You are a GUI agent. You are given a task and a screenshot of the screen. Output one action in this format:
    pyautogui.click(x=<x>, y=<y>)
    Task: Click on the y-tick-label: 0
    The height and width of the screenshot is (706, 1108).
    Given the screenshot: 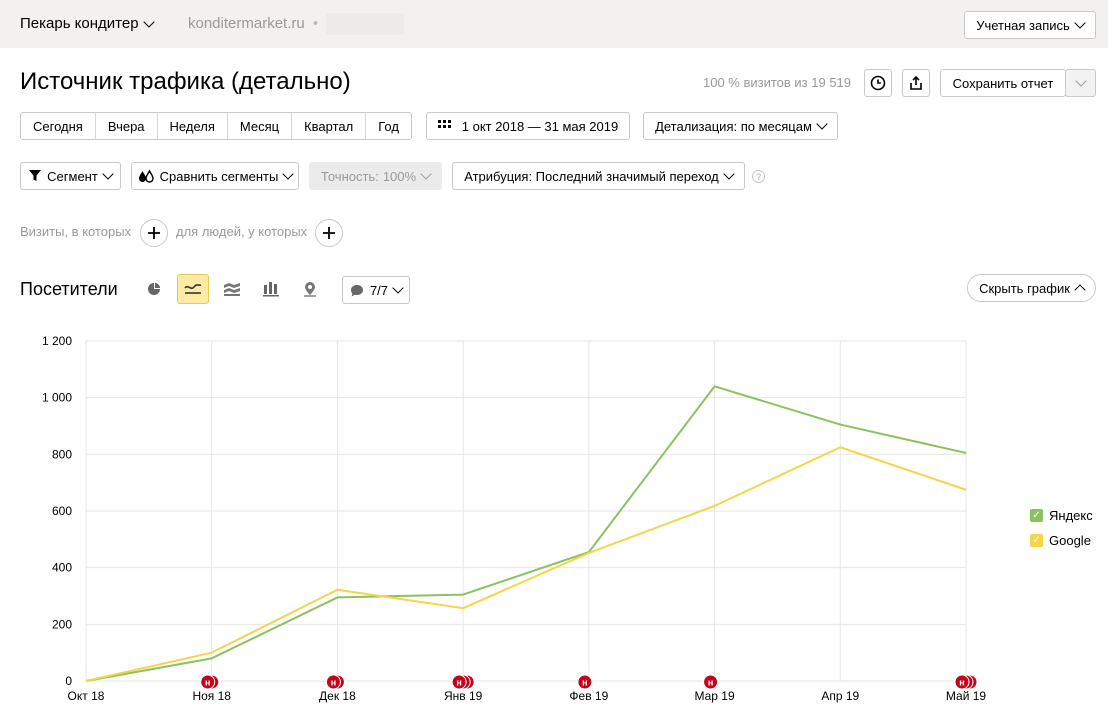 What is the action you would take?
    pyautogui.click(x=68, y=681)
    